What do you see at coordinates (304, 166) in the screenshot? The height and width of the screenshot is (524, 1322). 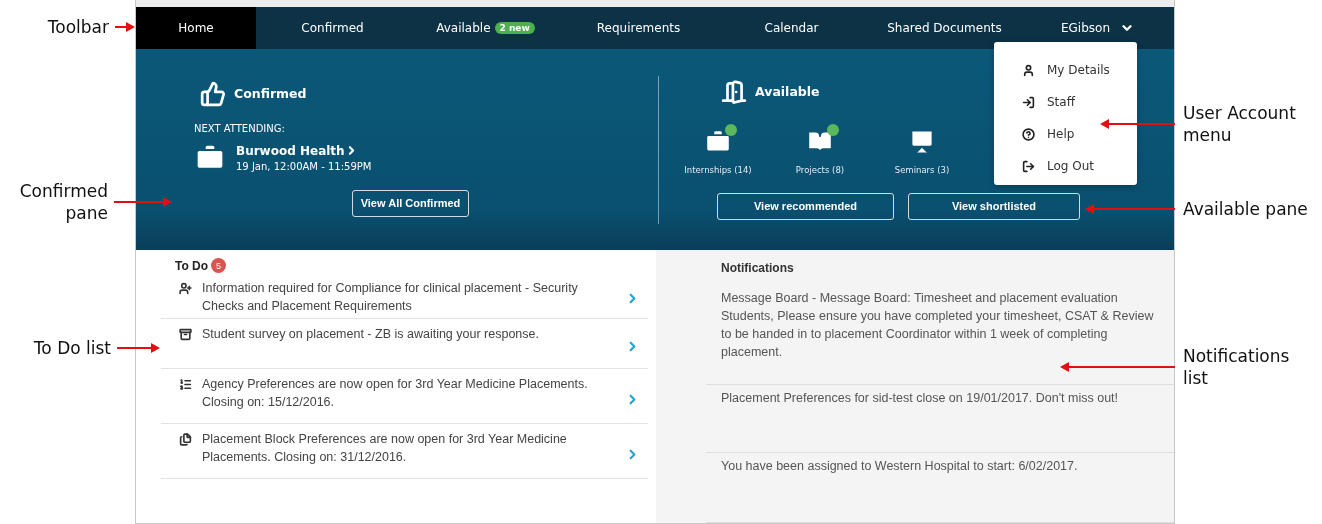 I see `placement-time: 19 Jan, 12:00AM - 11:59PM` at bounding box center [304, 166].